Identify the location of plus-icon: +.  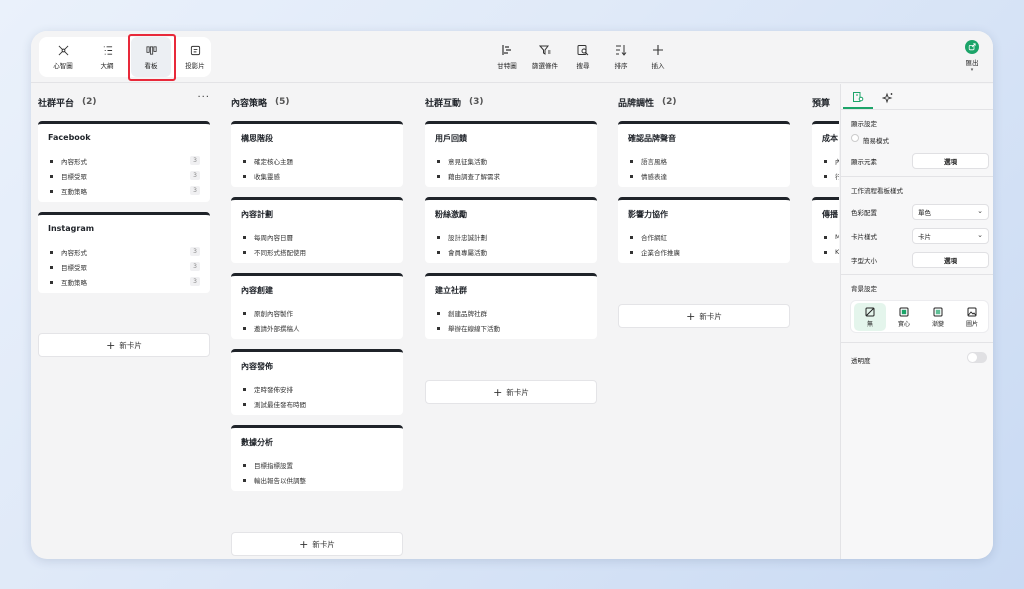
(304, 544).